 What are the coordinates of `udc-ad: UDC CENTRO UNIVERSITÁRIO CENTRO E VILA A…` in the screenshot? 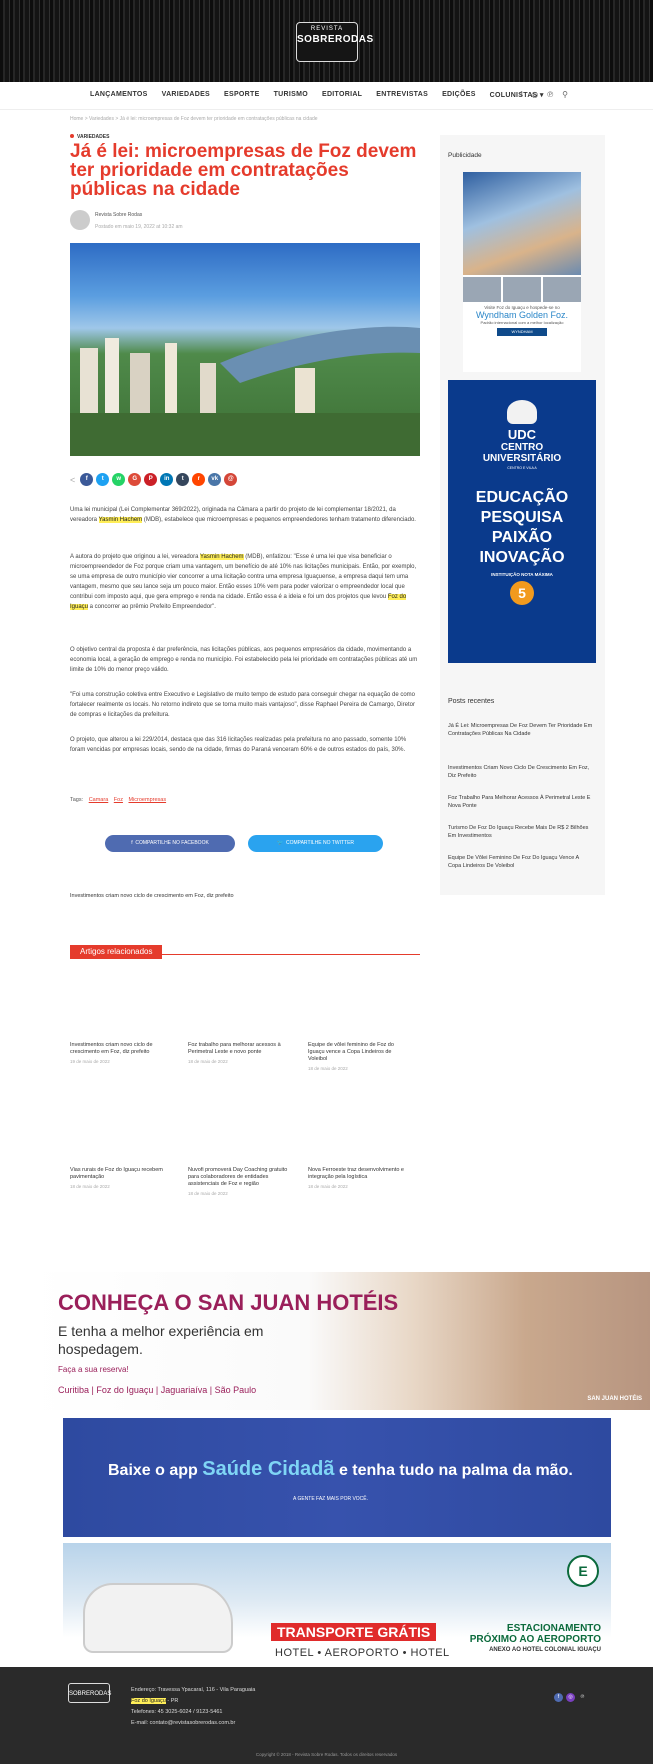 It's located at (522, 521).